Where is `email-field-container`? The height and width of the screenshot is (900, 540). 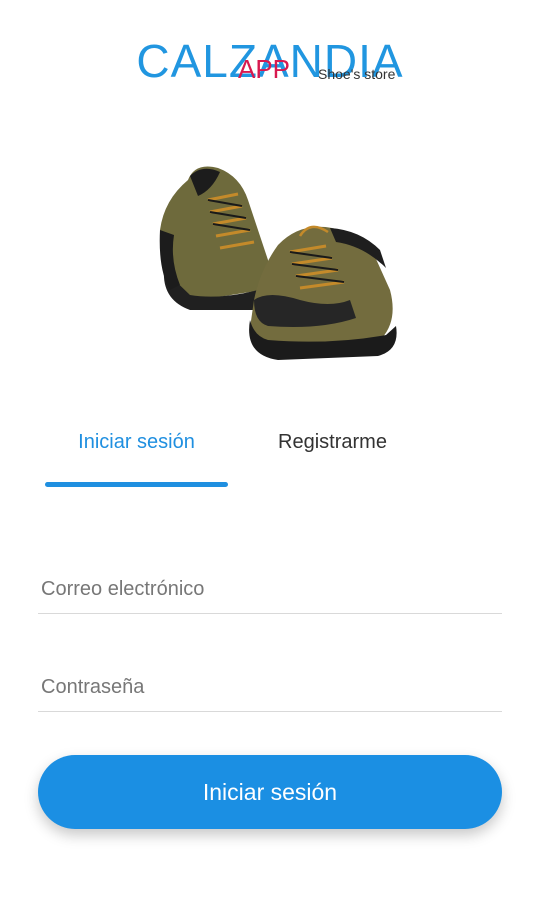
email-field-container is located at coordinates (270, 596).